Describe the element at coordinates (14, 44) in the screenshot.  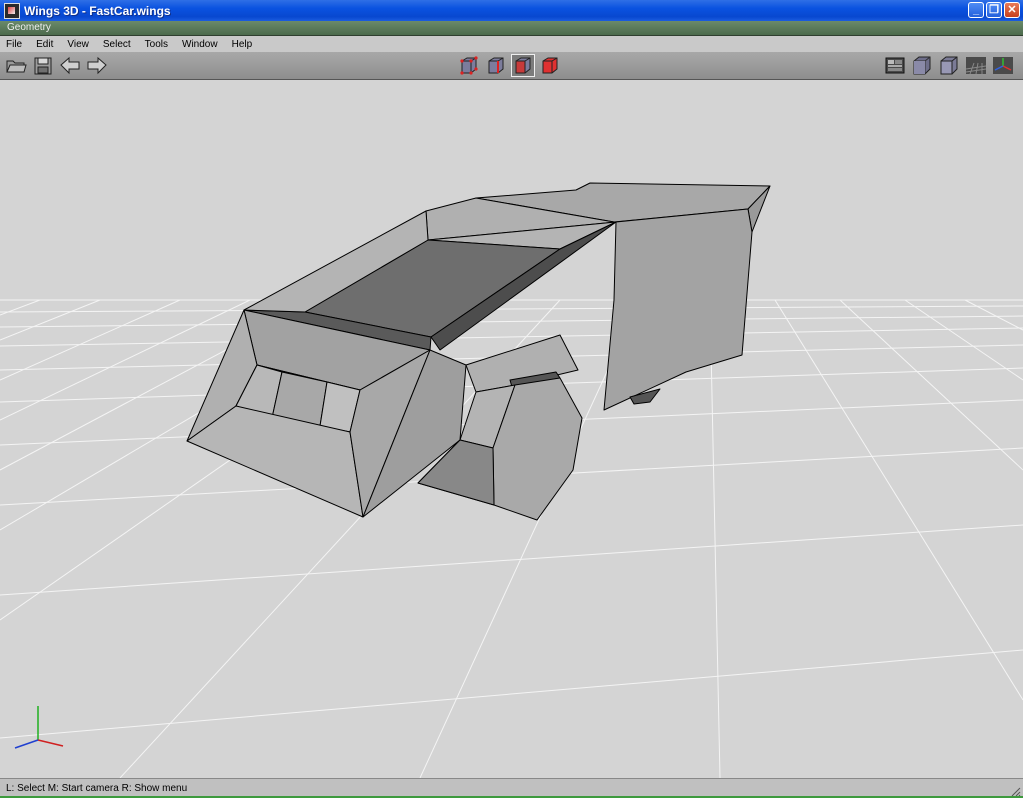
I see `menu-file: File` at that location.